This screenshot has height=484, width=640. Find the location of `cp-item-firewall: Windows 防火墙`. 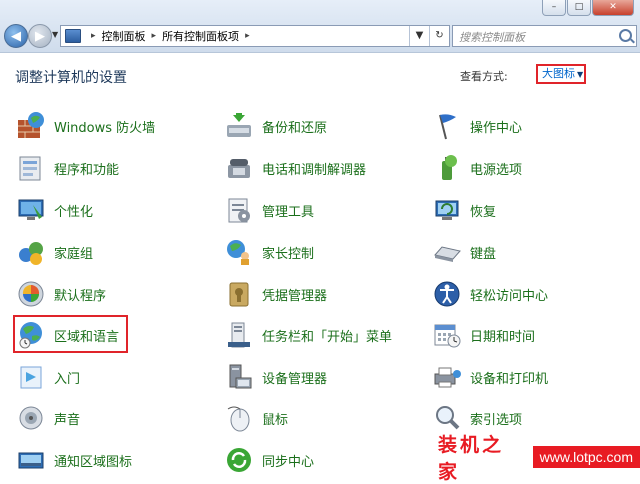

cp-item-firewall: Windows 防火墙 is located at coordinates (85, 126).